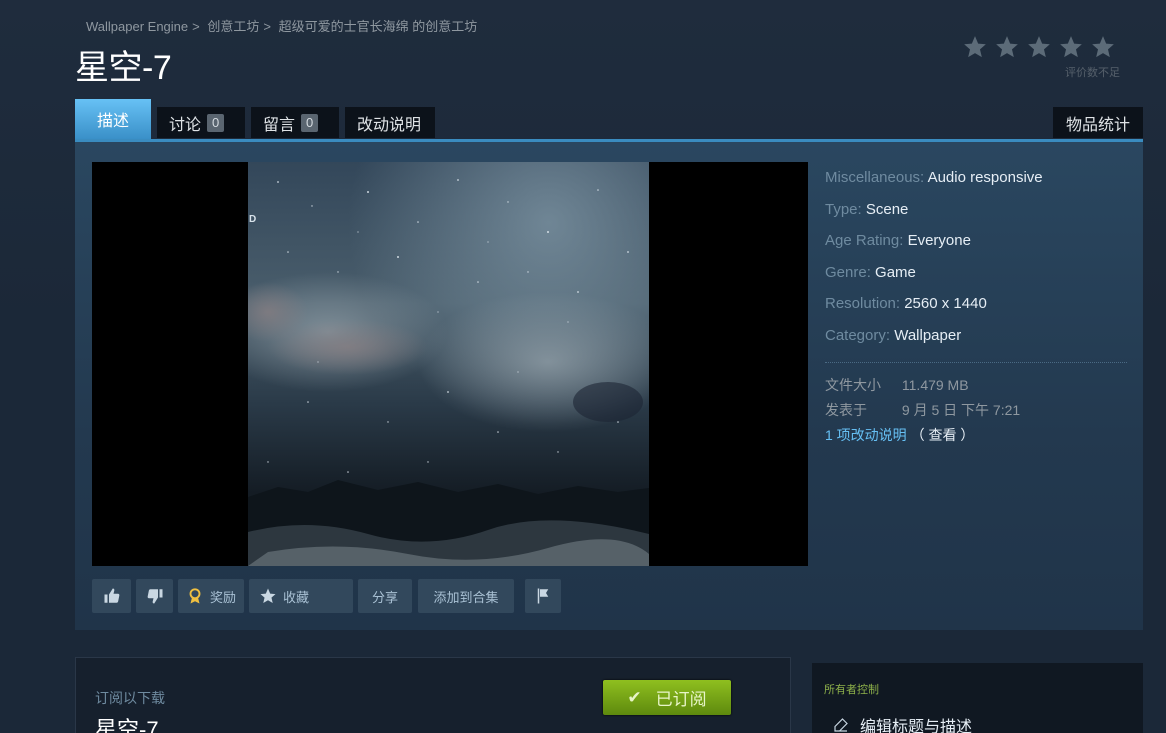 The image size is (1166, 733). What do you see at coordinates (976, 362) in the screenshot?
I see `details-divider` at bounding box center [976, 362].